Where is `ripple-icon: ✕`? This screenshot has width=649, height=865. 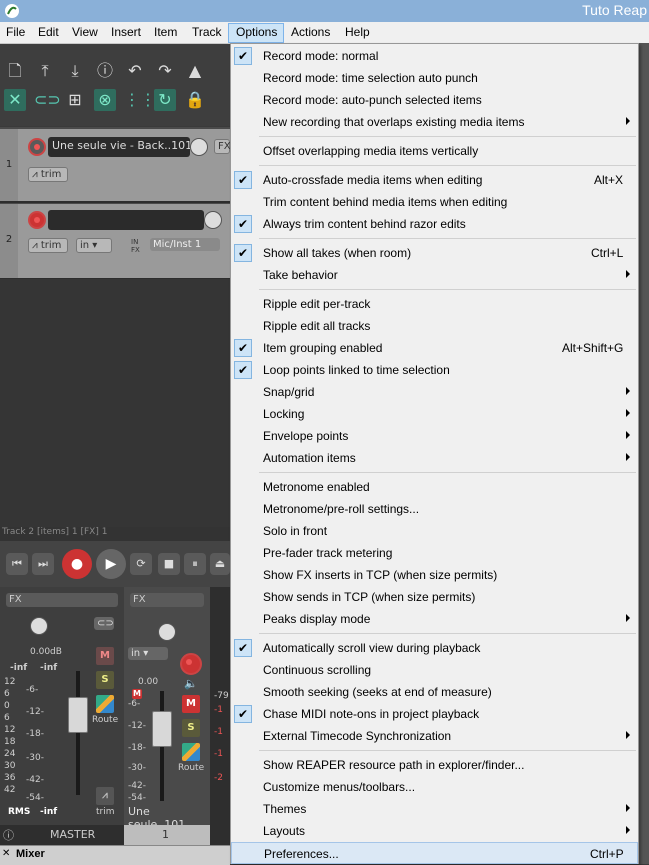 ripple-icon: ✕ is located at coordinates (15, 100).